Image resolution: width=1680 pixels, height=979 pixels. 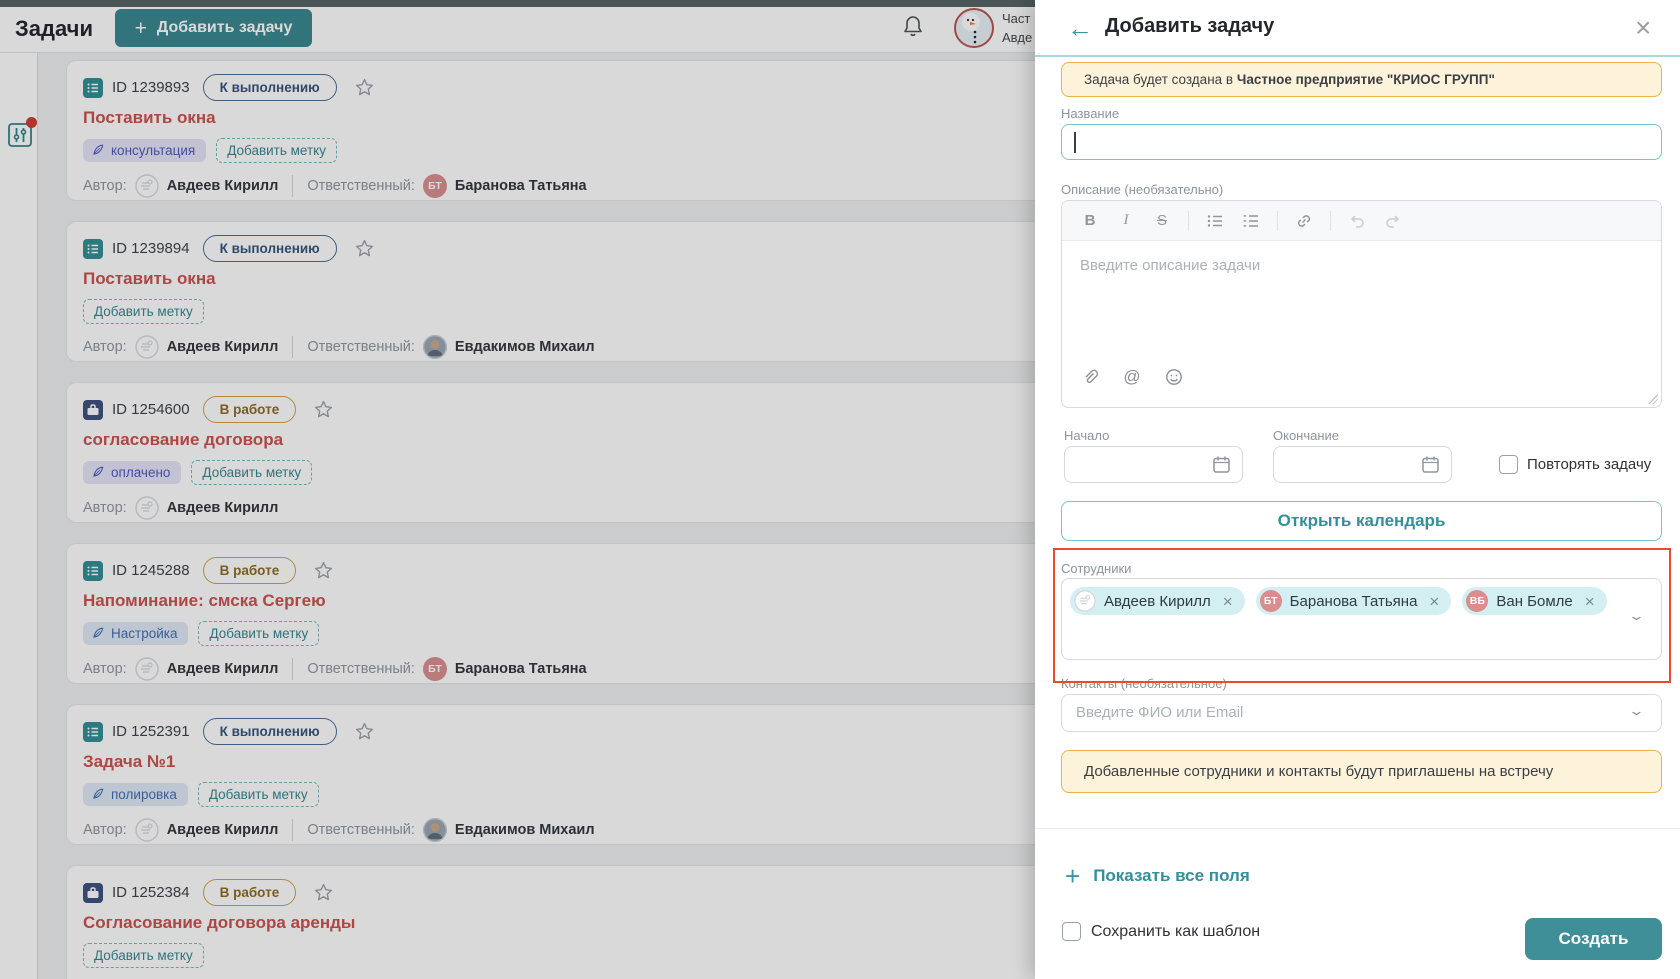 I want to click on initials-avatar: ВБ, so click(x=1477, y=601).